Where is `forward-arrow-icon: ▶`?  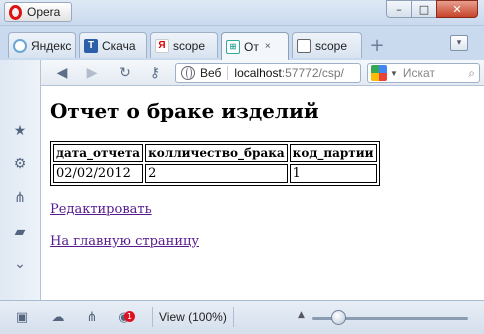 forward-arrow-icon: ▶ is located at coordinates (92, 73).